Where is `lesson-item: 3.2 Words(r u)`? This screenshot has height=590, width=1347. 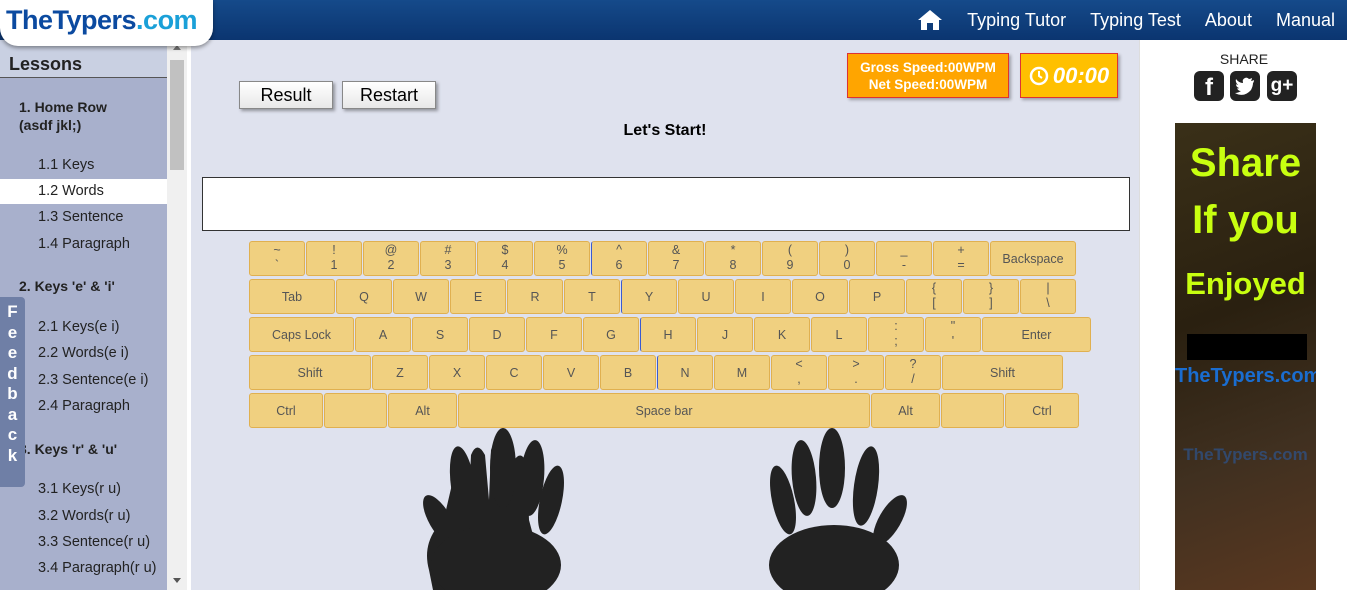
lesson-item: 3.2 Words(r u) is located at coordinates (83, 516).